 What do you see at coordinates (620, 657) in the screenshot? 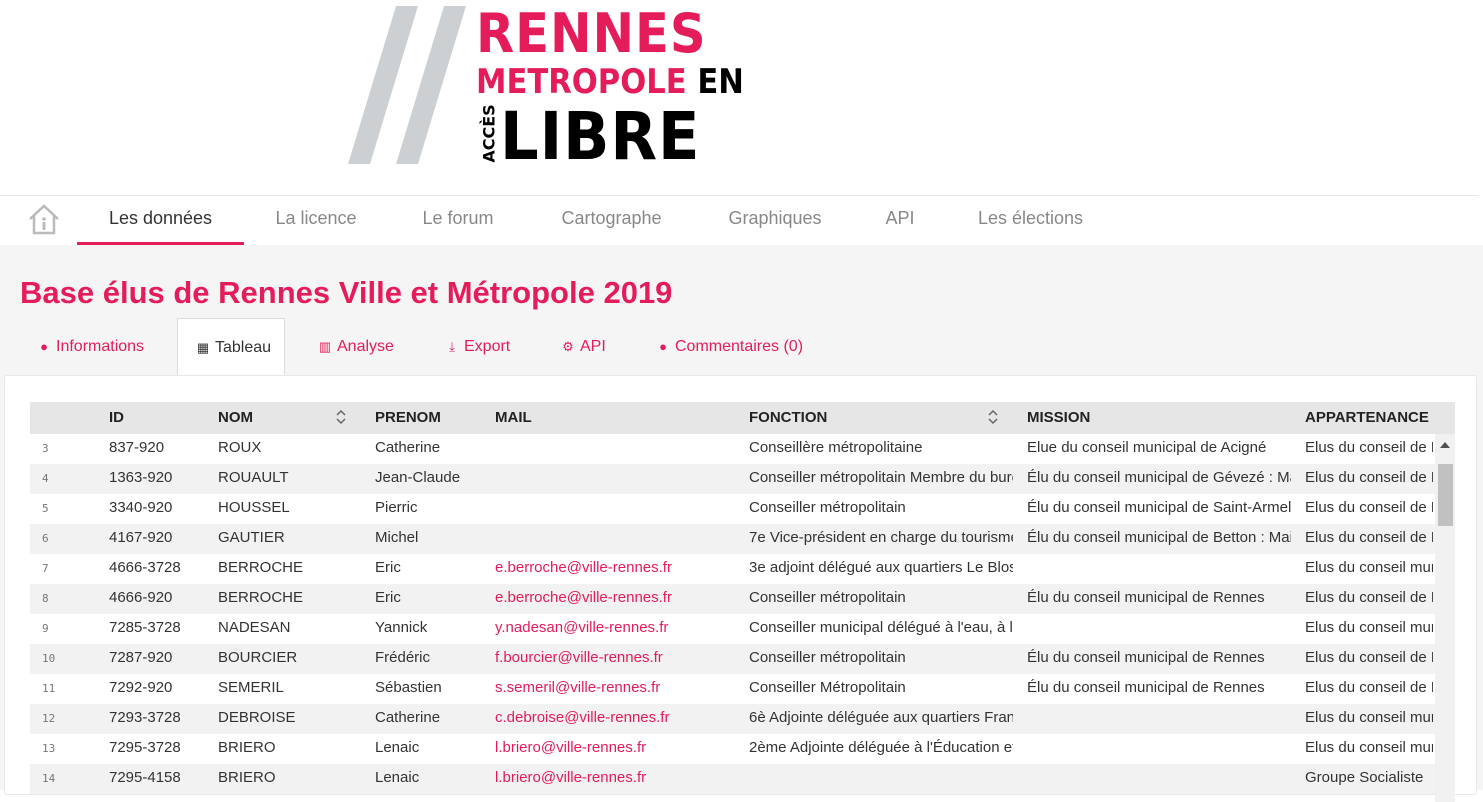
I see `cell-mail: f.bourcier@ville-rennes.fr` at bounding box center [620, 657].